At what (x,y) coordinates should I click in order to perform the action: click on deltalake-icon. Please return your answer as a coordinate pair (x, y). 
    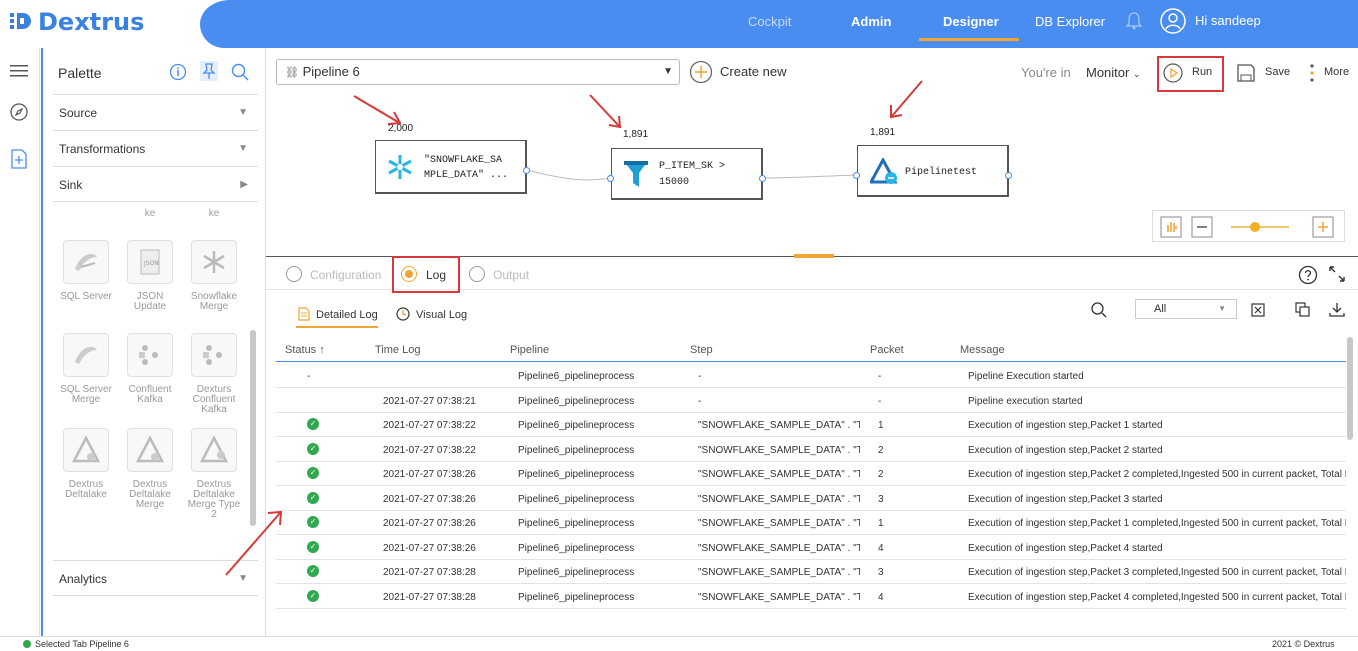
    Looking at the image, I should click on (214, 449).